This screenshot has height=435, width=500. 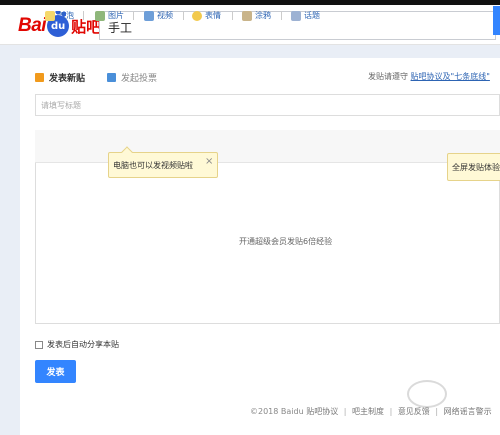 I want to click on smiley-icon, so click(x=197, y=15).